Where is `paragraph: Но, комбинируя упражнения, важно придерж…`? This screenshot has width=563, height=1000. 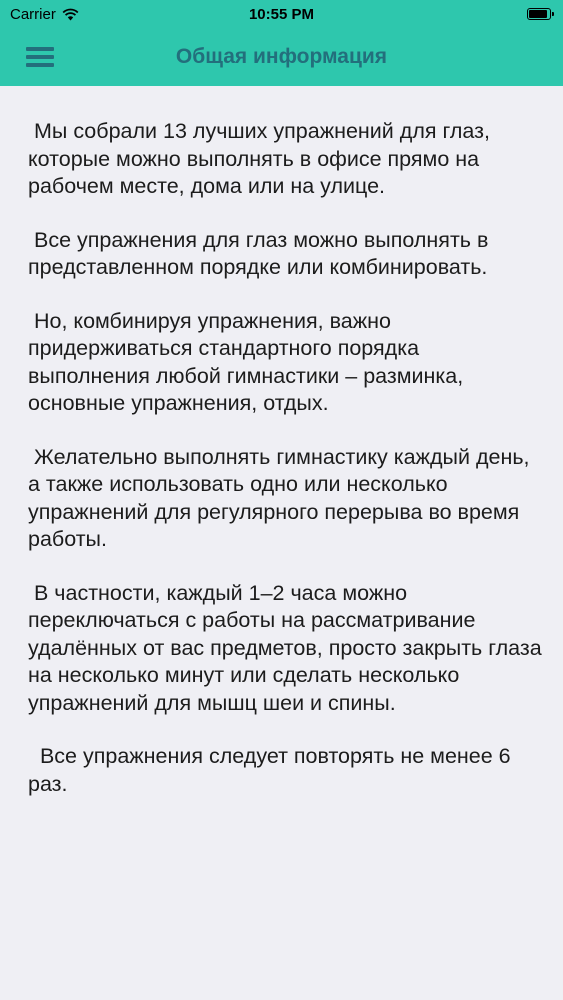
paragraph: Но, комбинируя упражнения, важно придерж… is located at coordinates (249, 362).